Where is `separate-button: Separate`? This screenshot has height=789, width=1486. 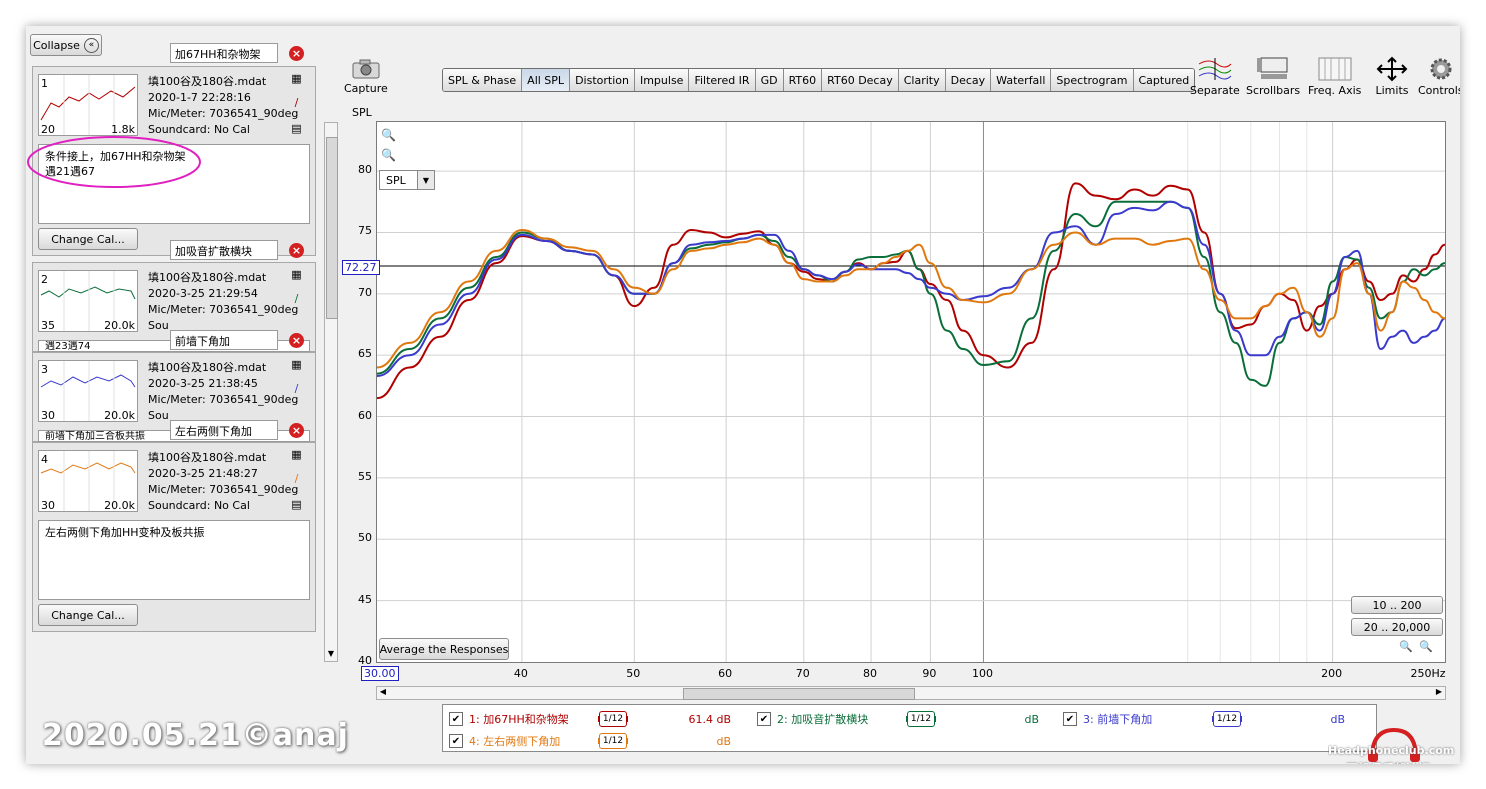 separate-button: Separate is located at coordinates (1215, 75).